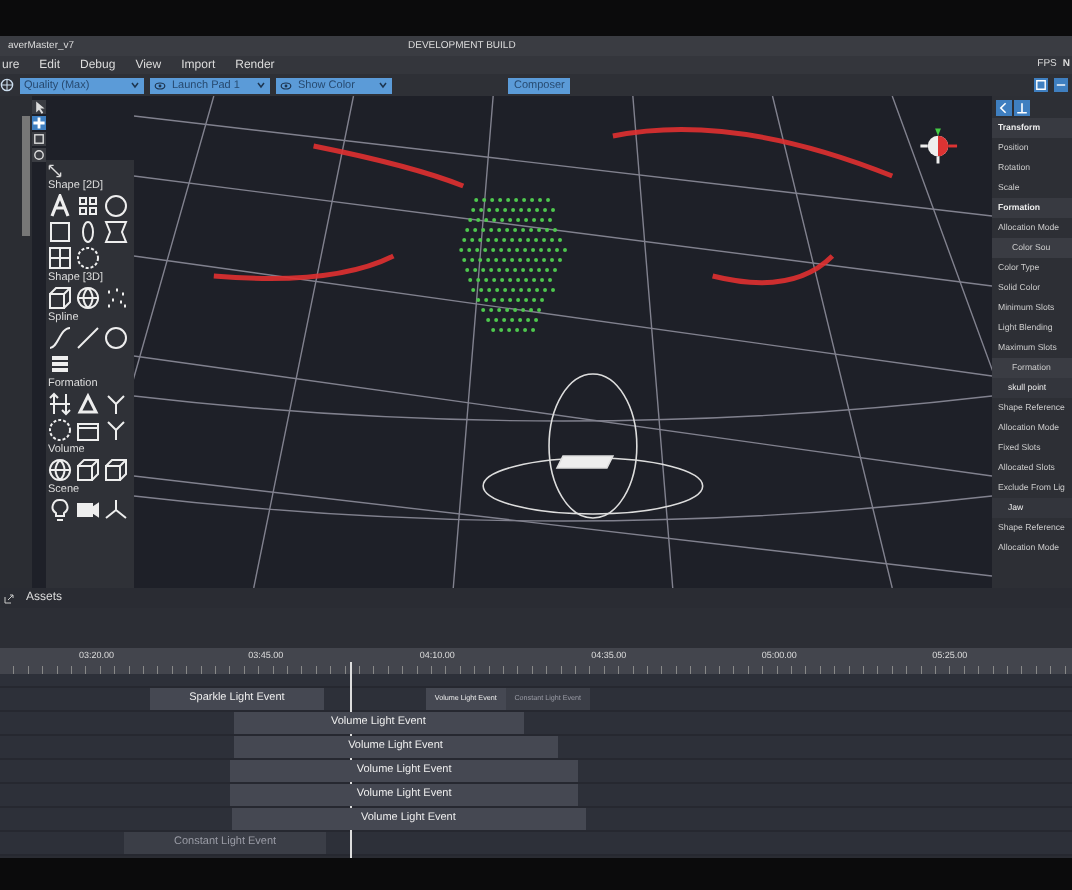 The height and width of the screenshot is (890, 1072). I want to click on dots-icon, so click(116, 298).